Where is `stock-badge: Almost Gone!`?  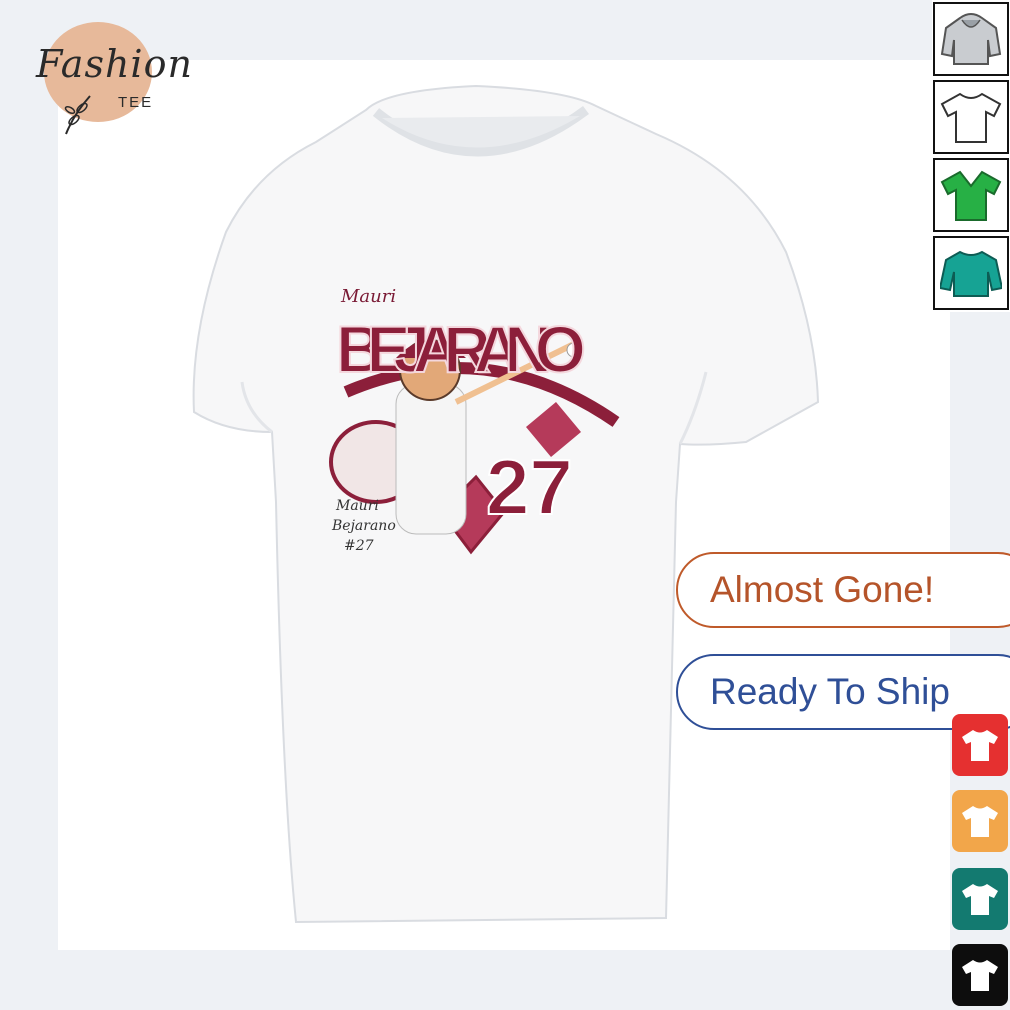
stock-badge: Almost Gone! is located at coordinates (843, 590).